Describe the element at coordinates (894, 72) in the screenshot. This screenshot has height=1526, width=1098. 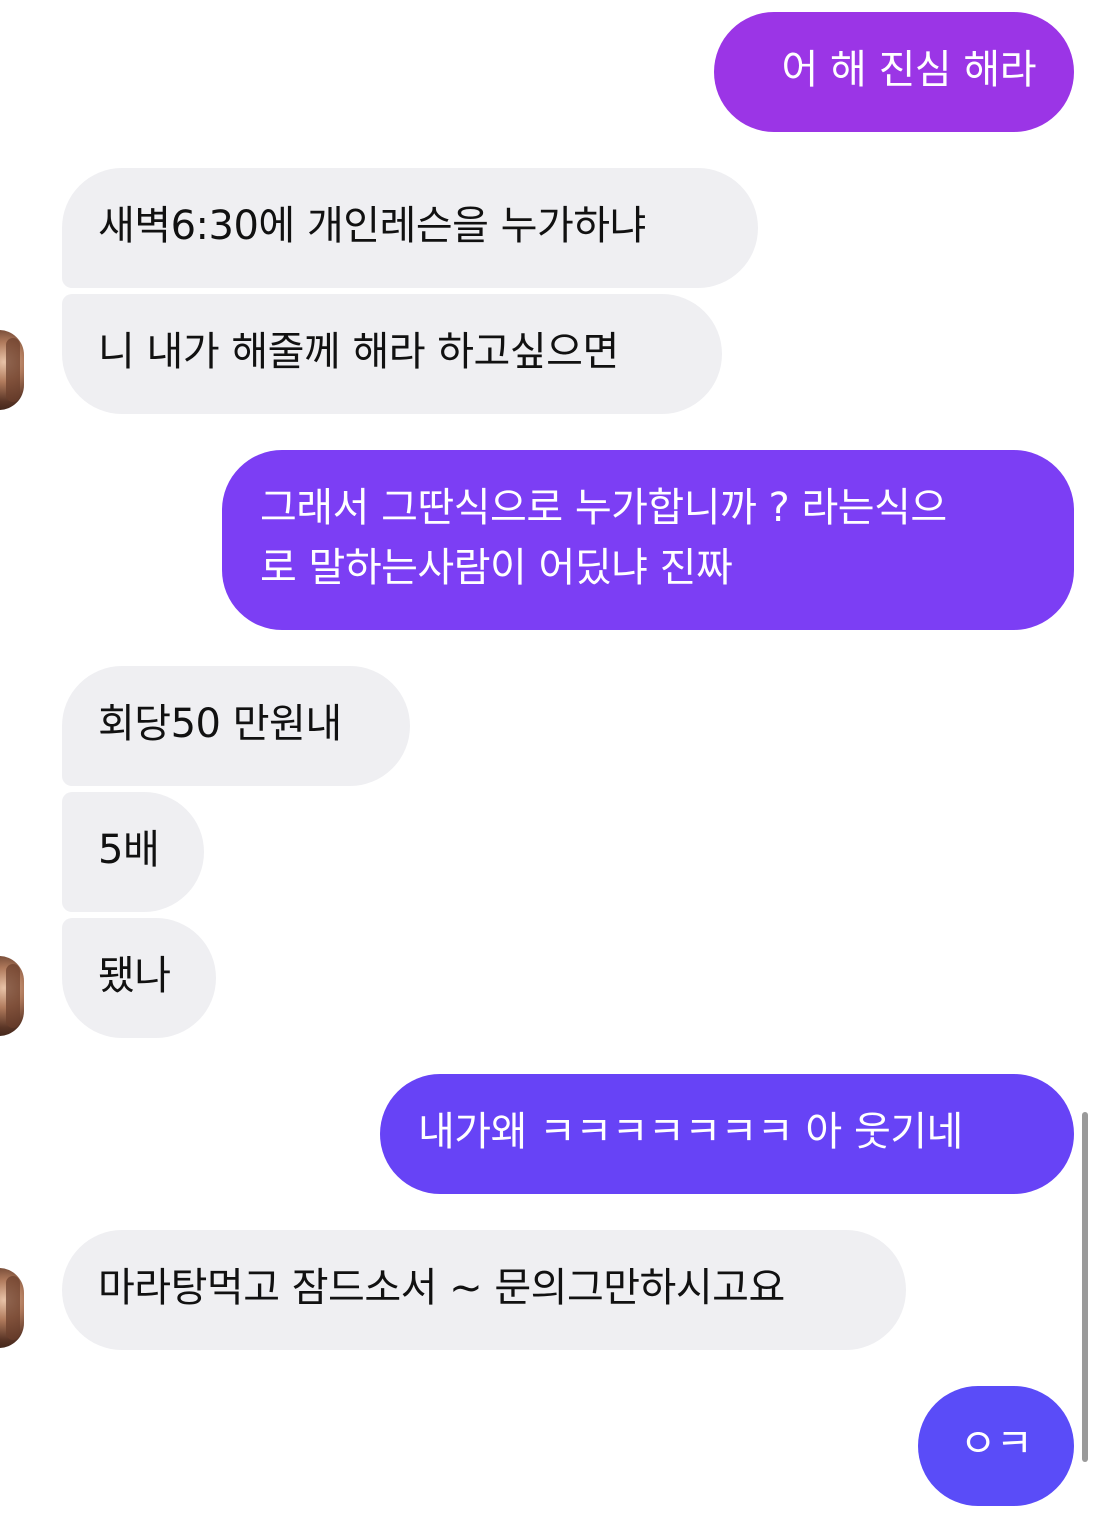
I see `sent-message: 어 해 진심 해라` at that location.